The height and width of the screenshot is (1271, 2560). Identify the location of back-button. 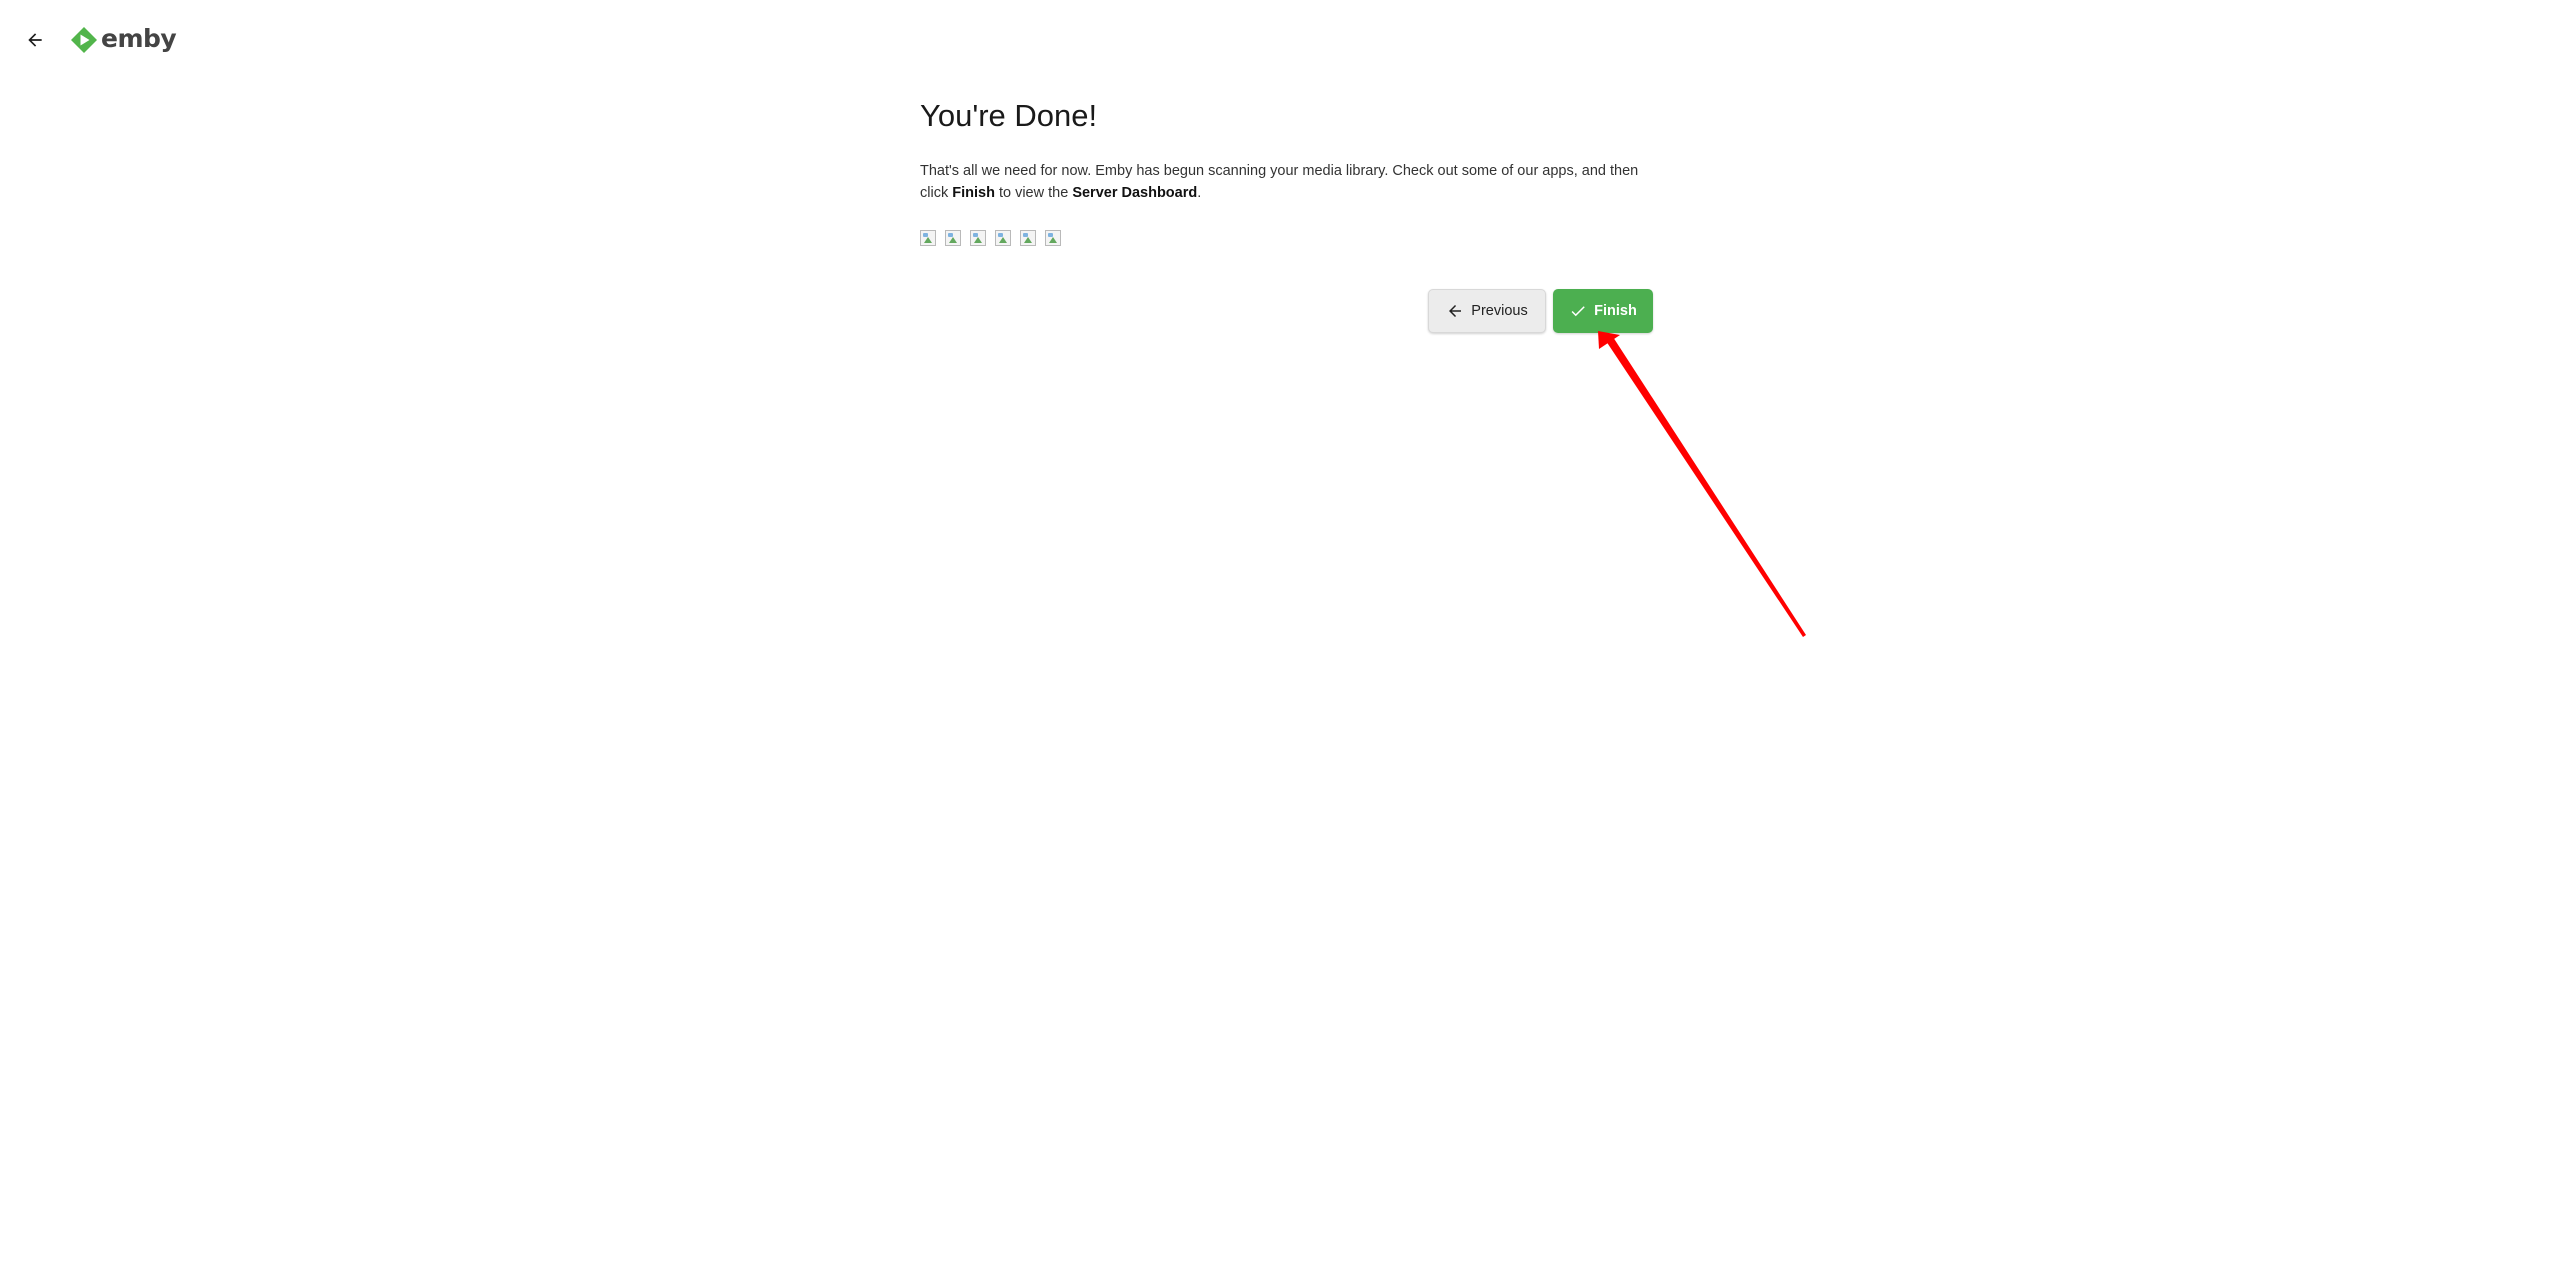
(35, 40).